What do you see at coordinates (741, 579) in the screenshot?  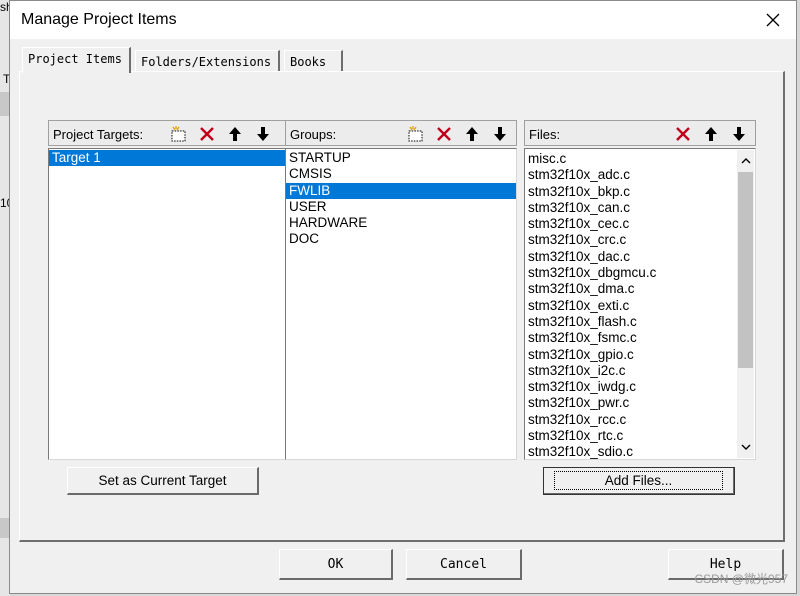 I see `watermark-text: CSDN @微光957` at bounding box center [741, 579].